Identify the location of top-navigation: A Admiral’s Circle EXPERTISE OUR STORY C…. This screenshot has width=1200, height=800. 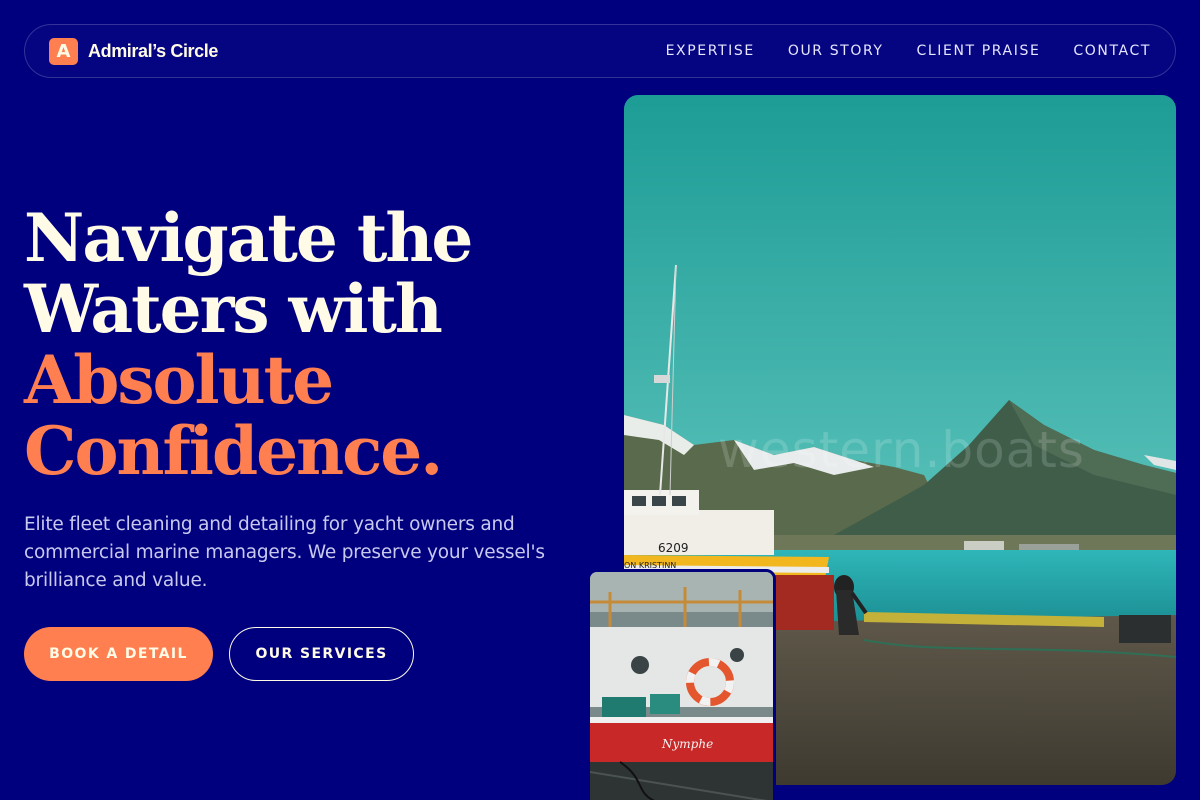
(600, 51).